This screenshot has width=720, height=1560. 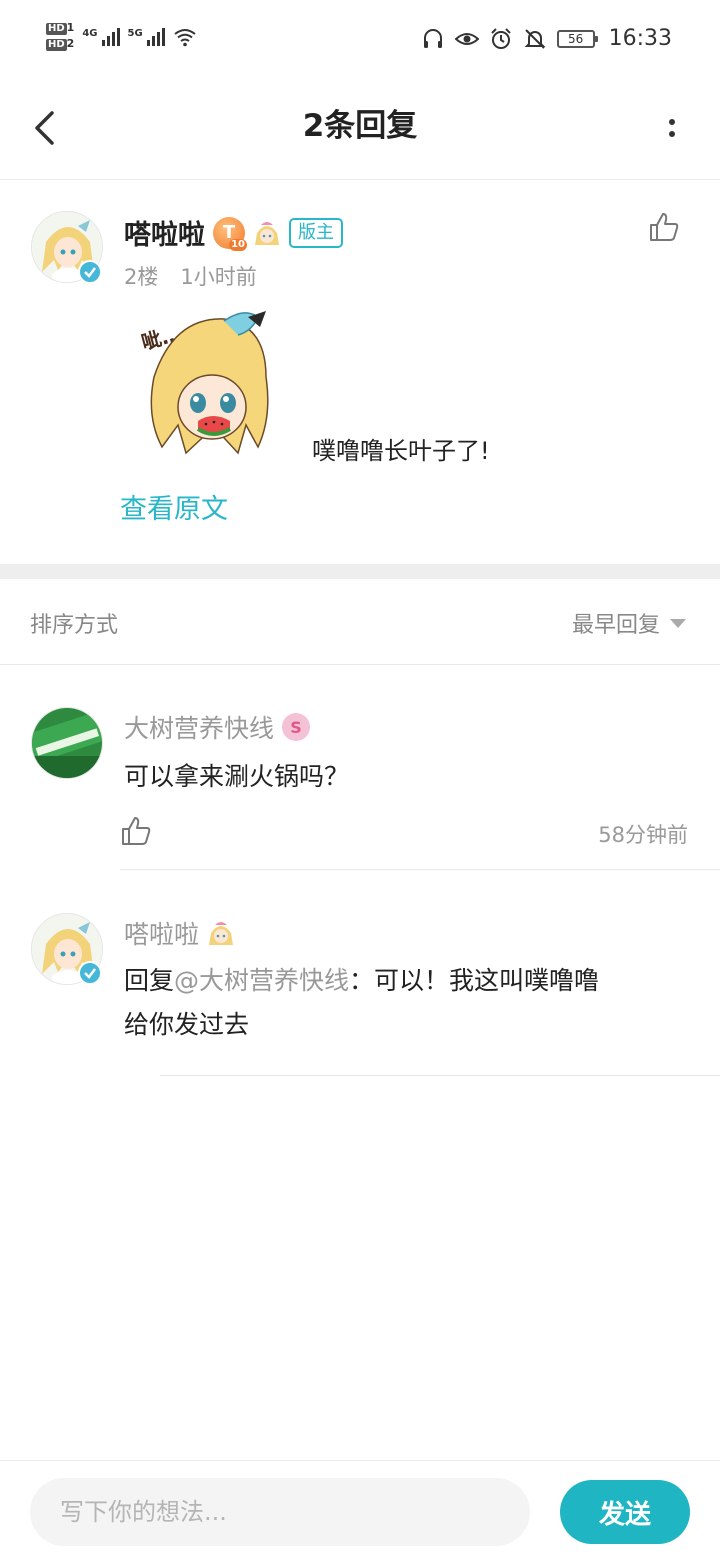 I want to click on post-time: 1小时前, so click(x=218, y=277).